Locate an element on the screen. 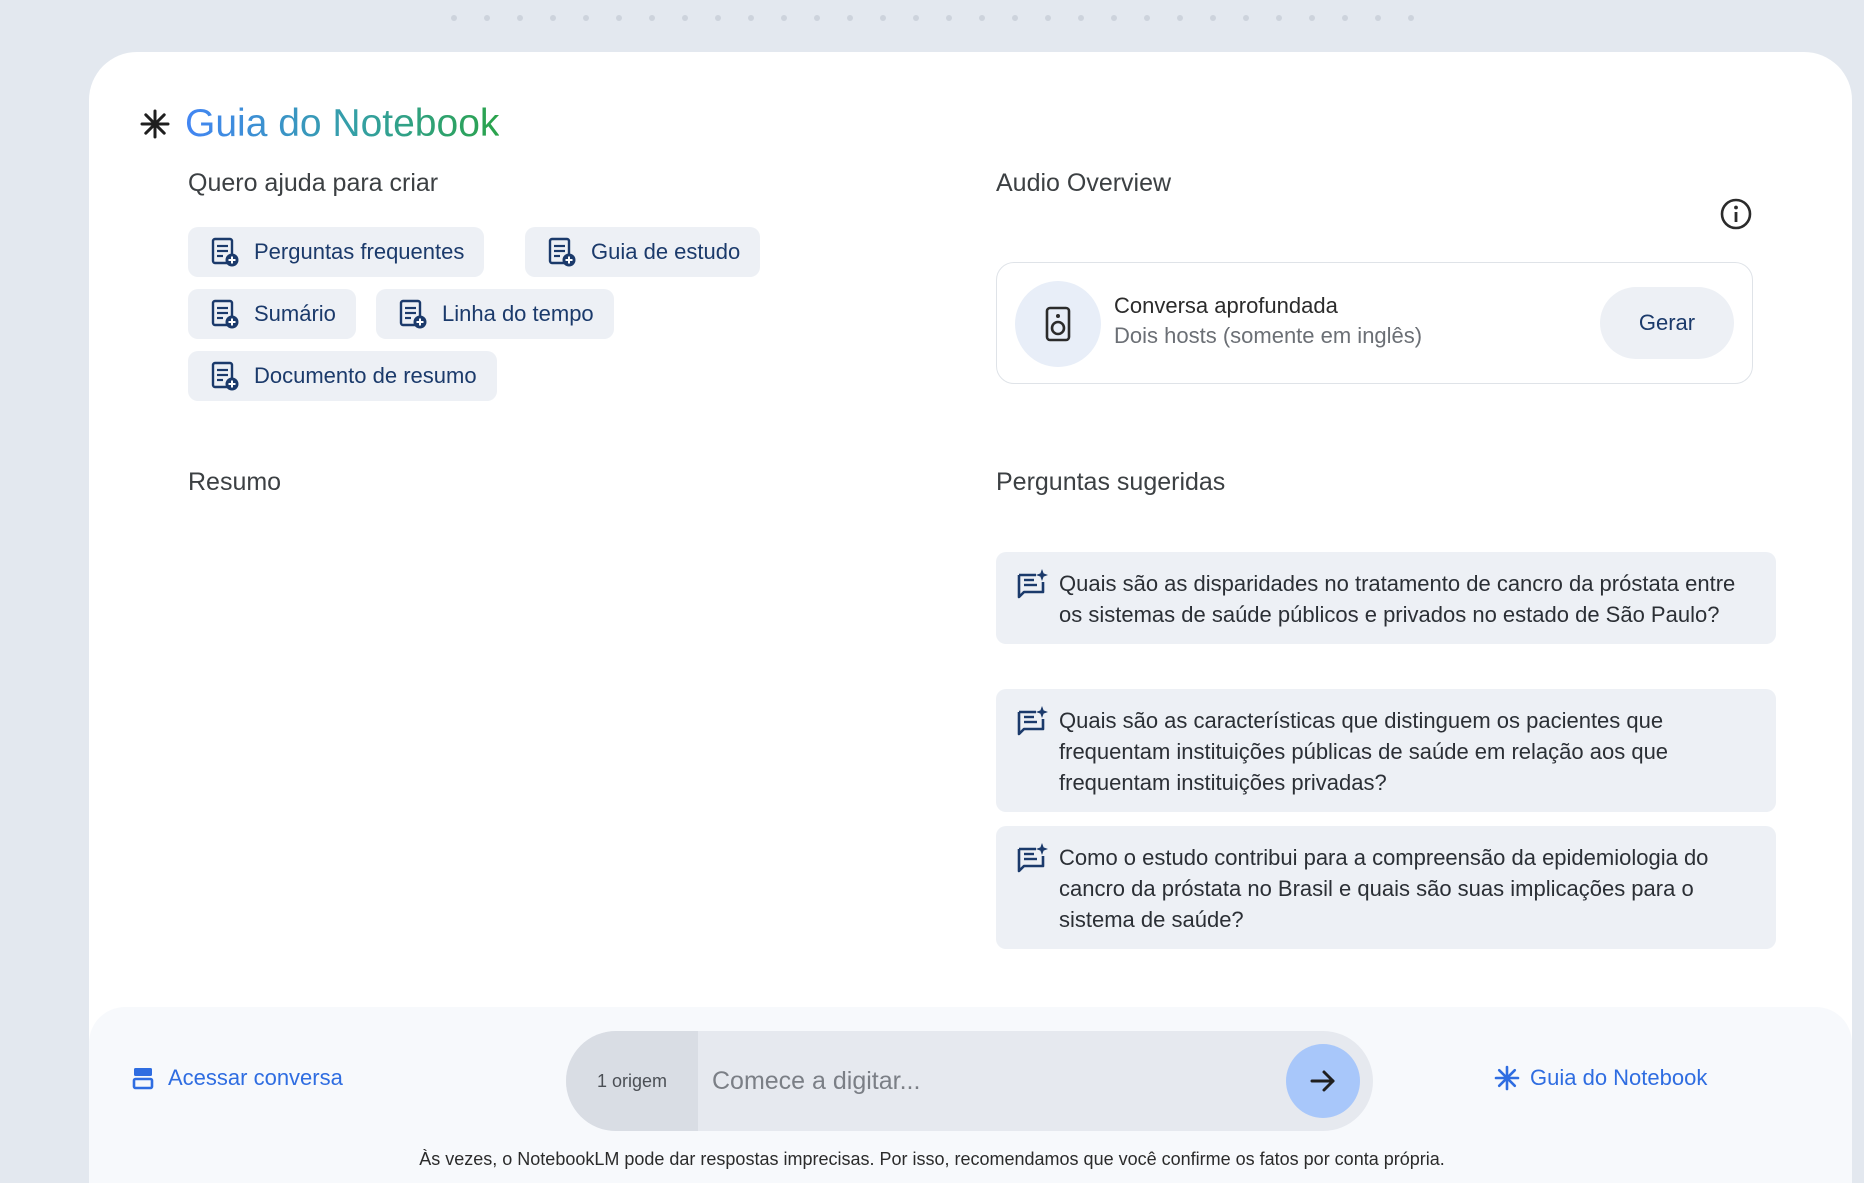  chat-box: 1 origem is located at coordinates (969, 1081).